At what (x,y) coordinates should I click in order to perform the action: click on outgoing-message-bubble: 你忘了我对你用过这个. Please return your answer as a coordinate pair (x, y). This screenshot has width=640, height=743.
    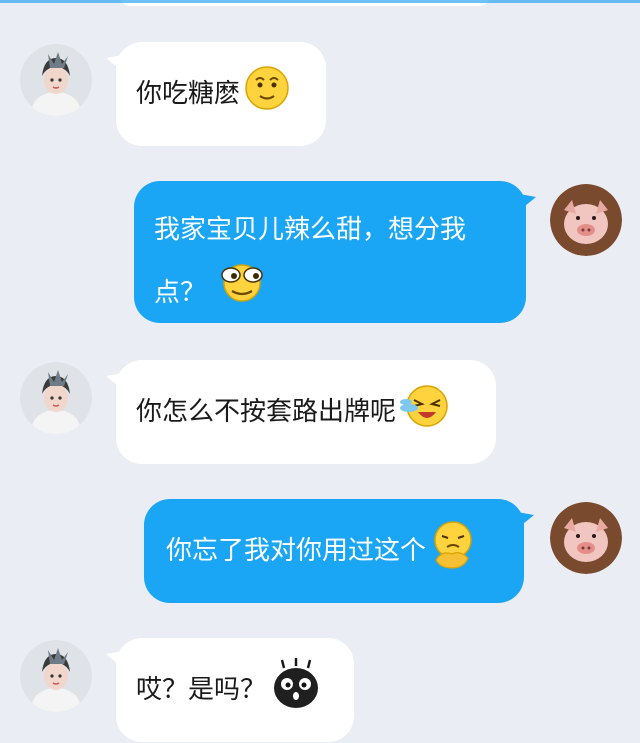
    Looking at the image, I should click on (339, 551).